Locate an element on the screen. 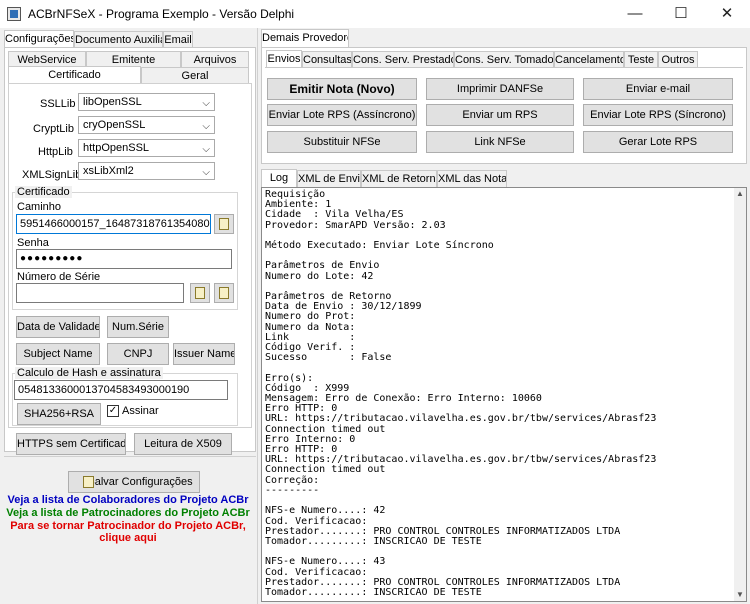 The width and height of the screenshot is (750, 604). enviar-lote-async-button: Enviar Lote RPS (Assíncrono) is located at coordinates (342, 115).